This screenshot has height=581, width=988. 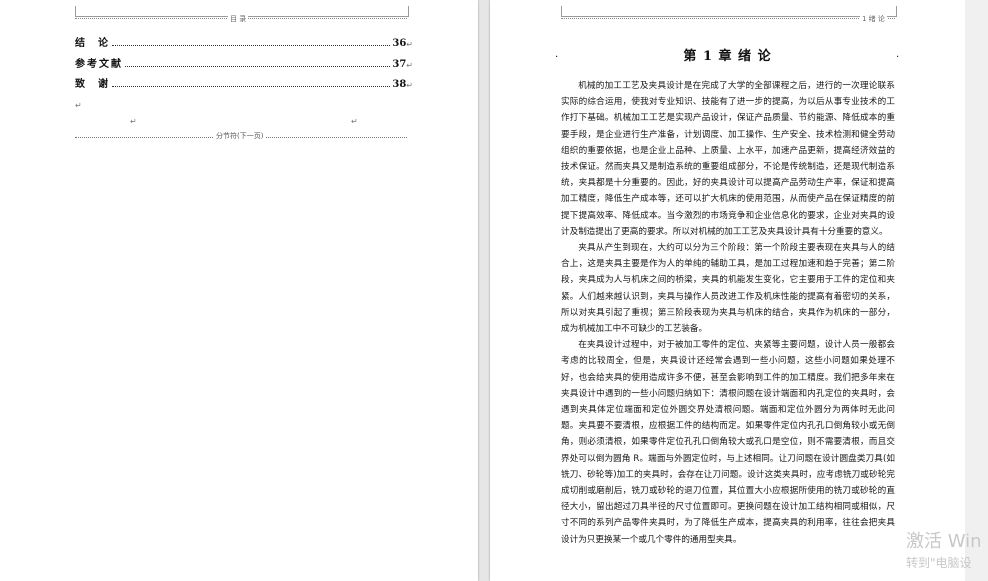 What do you see at coordinates (244, 63) in the screenshot?
I see `toc-entry: 参考文献 37 ↵` at bounding box center [244, 63].